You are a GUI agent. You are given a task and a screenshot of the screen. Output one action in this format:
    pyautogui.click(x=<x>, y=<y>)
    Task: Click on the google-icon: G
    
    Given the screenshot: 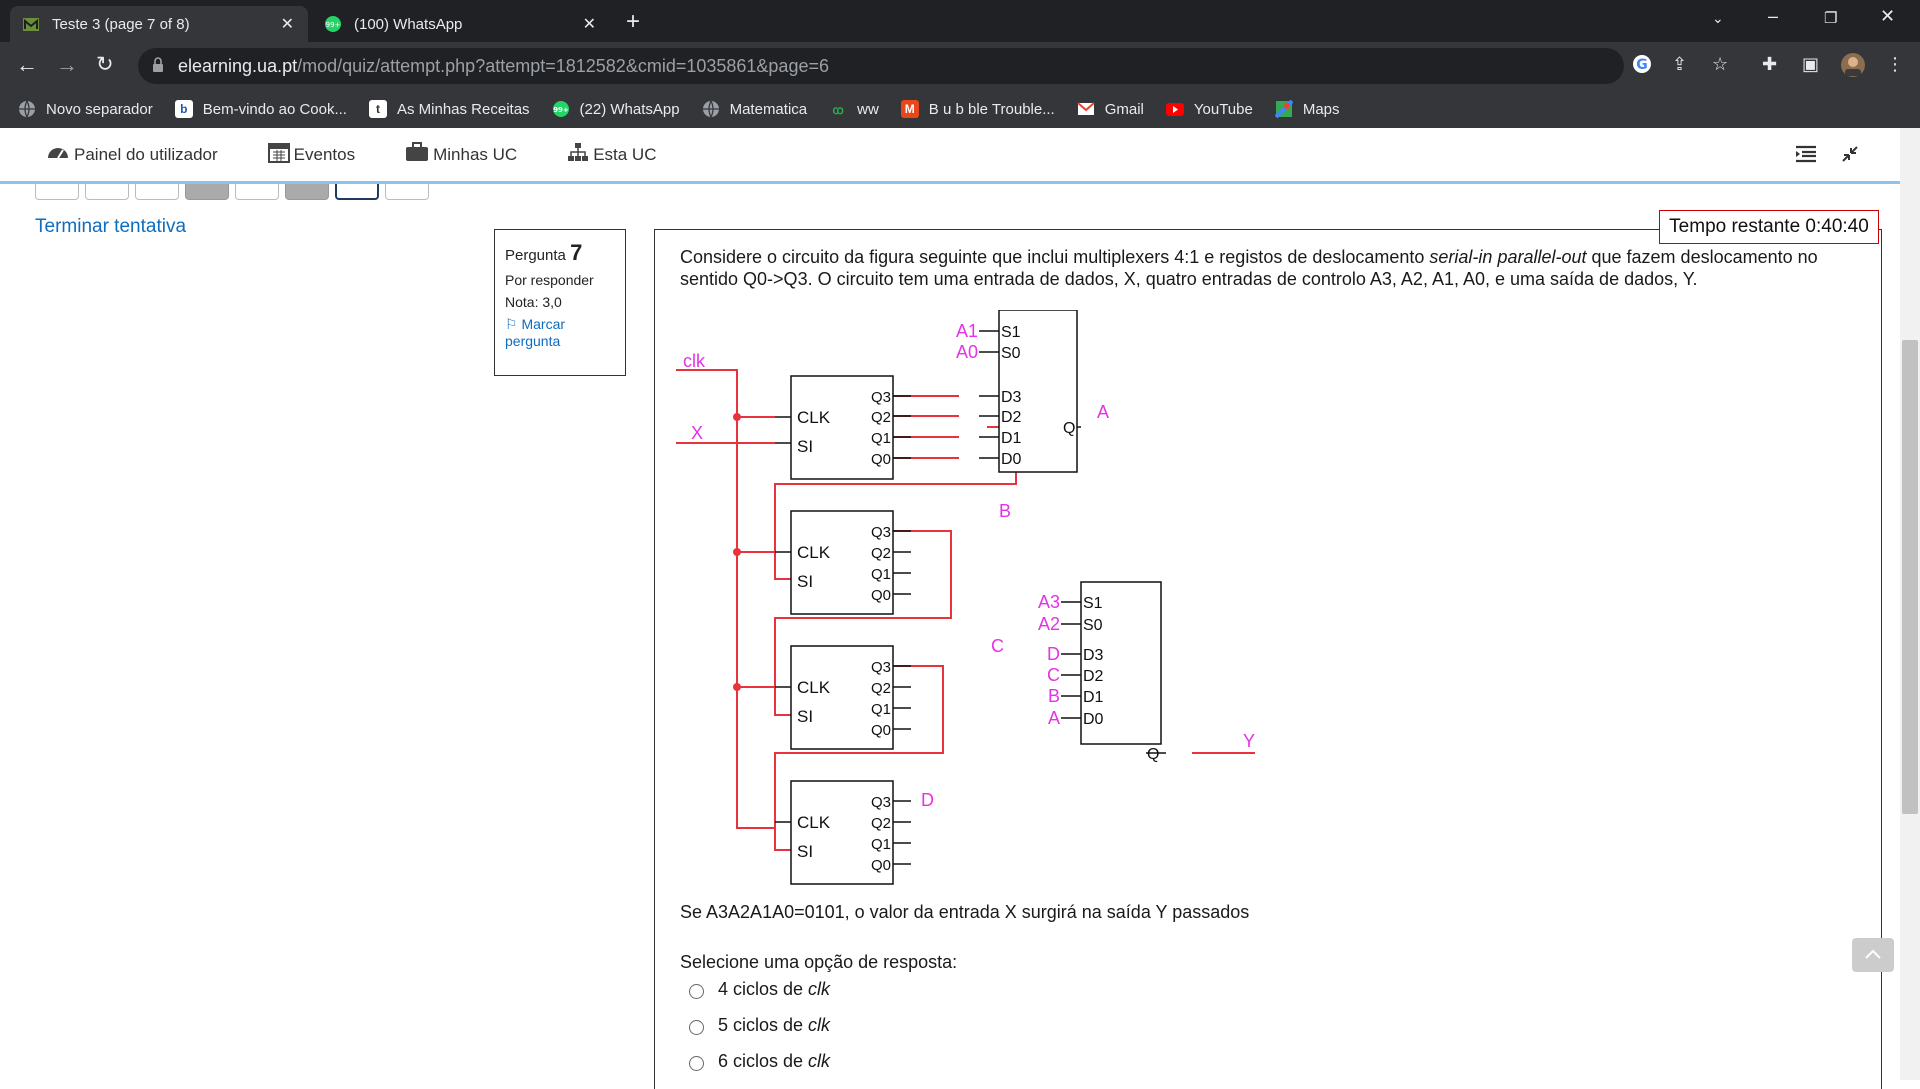 What is the action you would take?
    pyautogui.click(x=1642, y=66)
    